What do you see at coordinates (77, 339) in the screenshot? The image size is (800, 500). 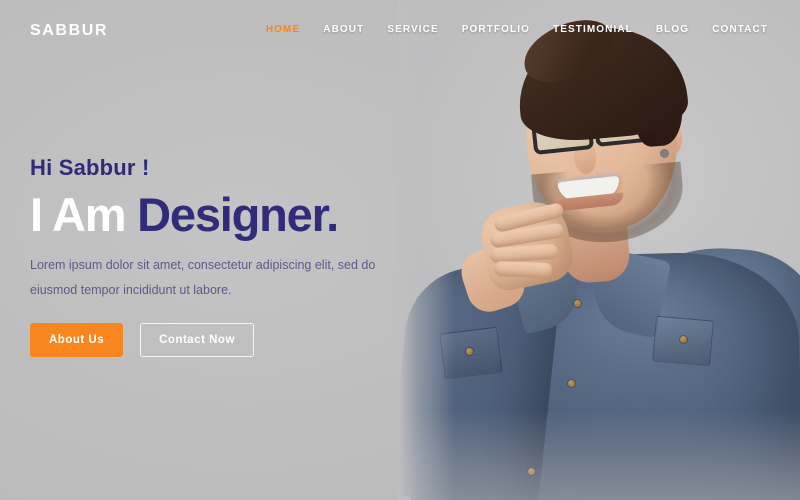 I see `about-us-button: About Us` at bounding box center [77, 339].